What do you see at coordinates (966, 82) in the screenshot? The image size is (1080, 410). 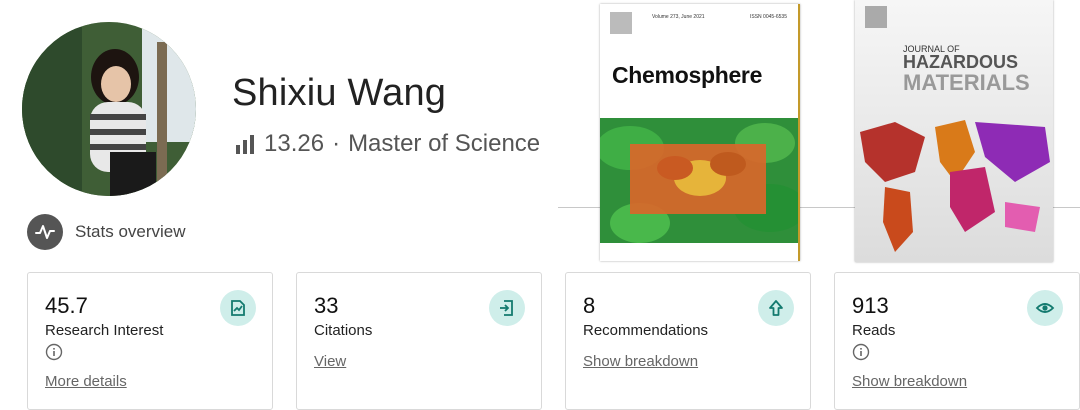 I see `cover-journal-line3: MATERIALS` at bounding box center [966, 82].